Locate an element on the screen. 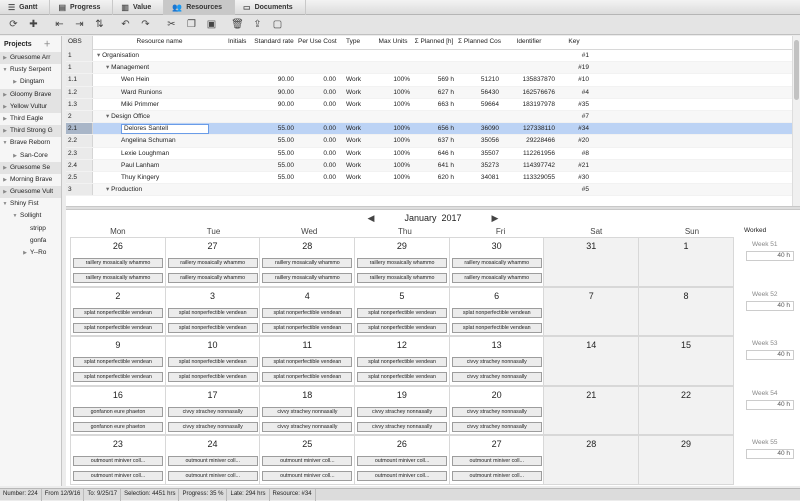  chevron-down-icon: ▼ is located at coordinates (5, 204).